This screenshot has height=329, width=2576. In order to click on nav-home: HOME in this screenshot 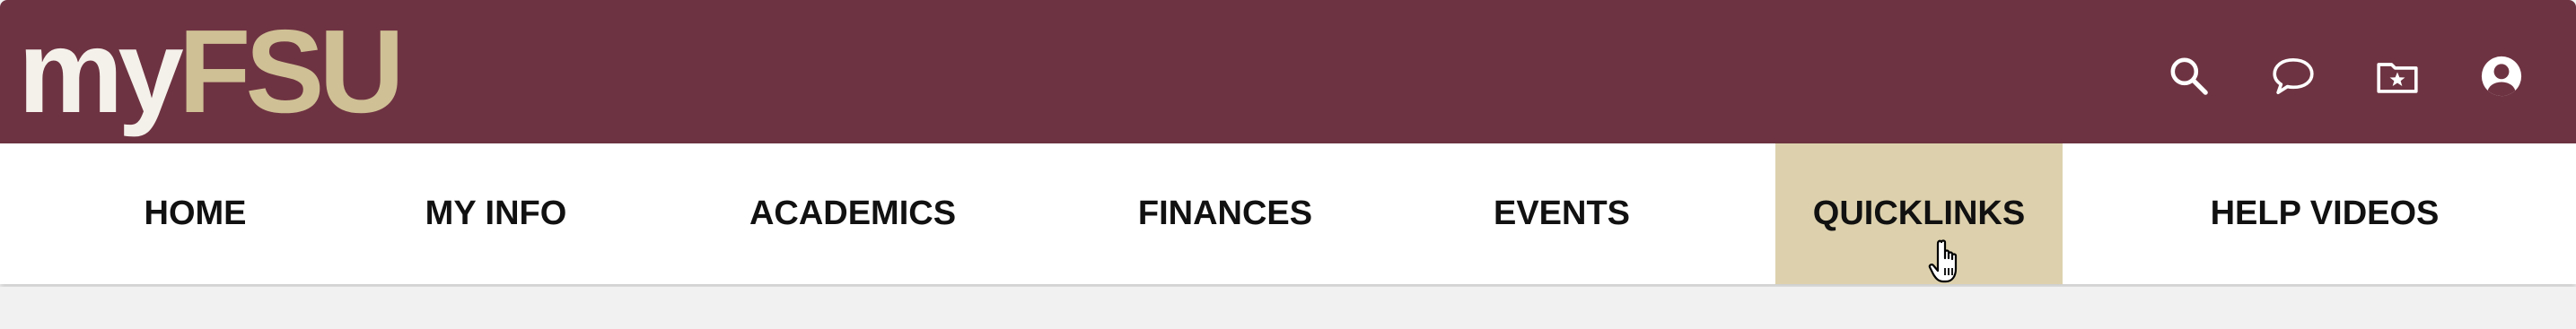, I will do `click(195, 213)`.